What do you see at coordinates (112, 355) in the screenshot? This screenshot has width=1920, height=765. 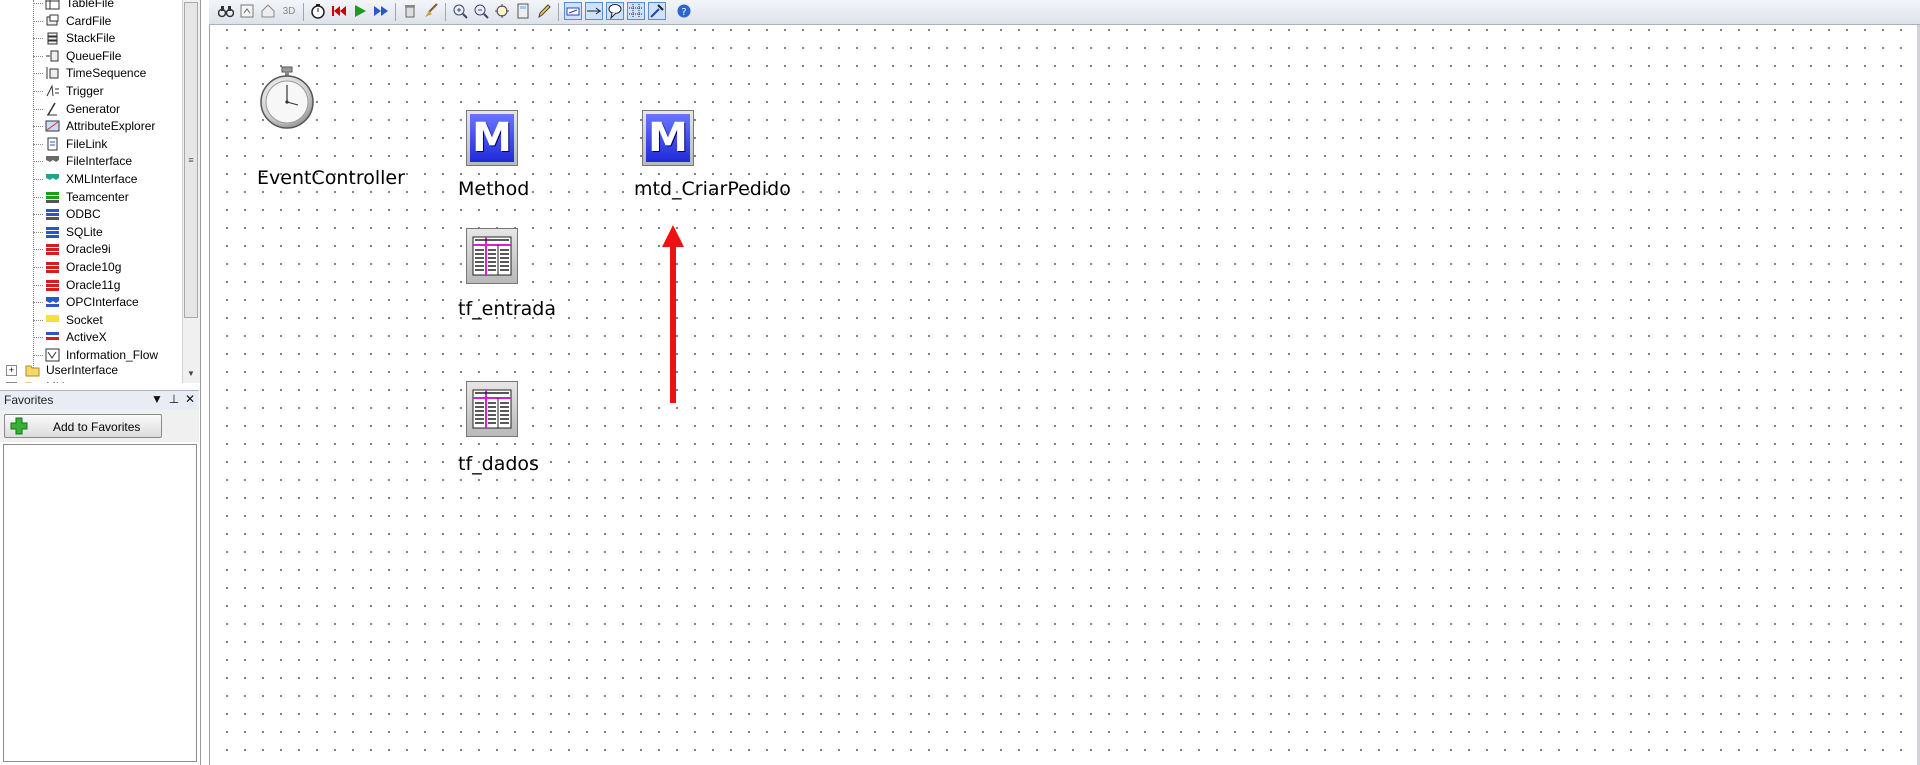 I see `tree-item-label: Information_Flow` at bounding box center [112, 355].